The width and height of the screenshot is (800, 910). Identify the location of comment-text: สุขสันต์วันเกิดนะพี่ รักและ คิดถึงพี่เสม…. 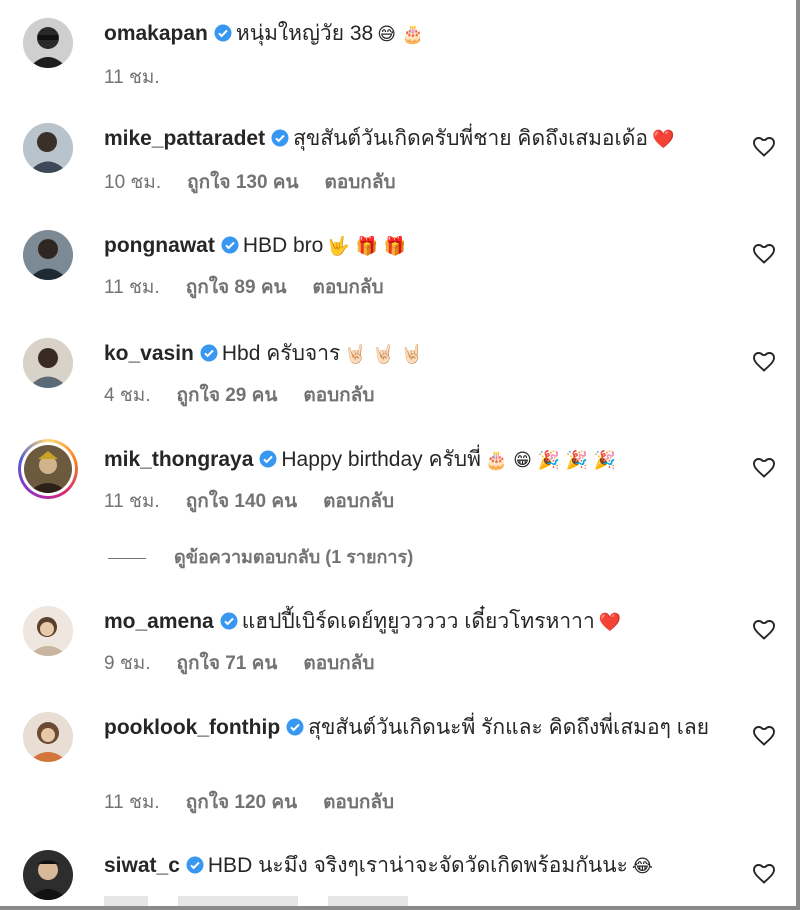
(509, 727).